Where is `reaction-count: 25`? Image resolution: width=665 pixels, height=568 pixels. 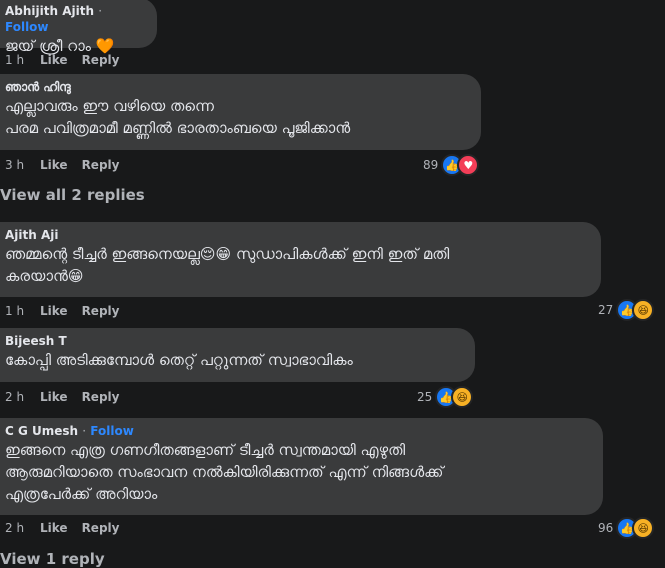 reaction-count: 25 is located at coordinates (425, 397).